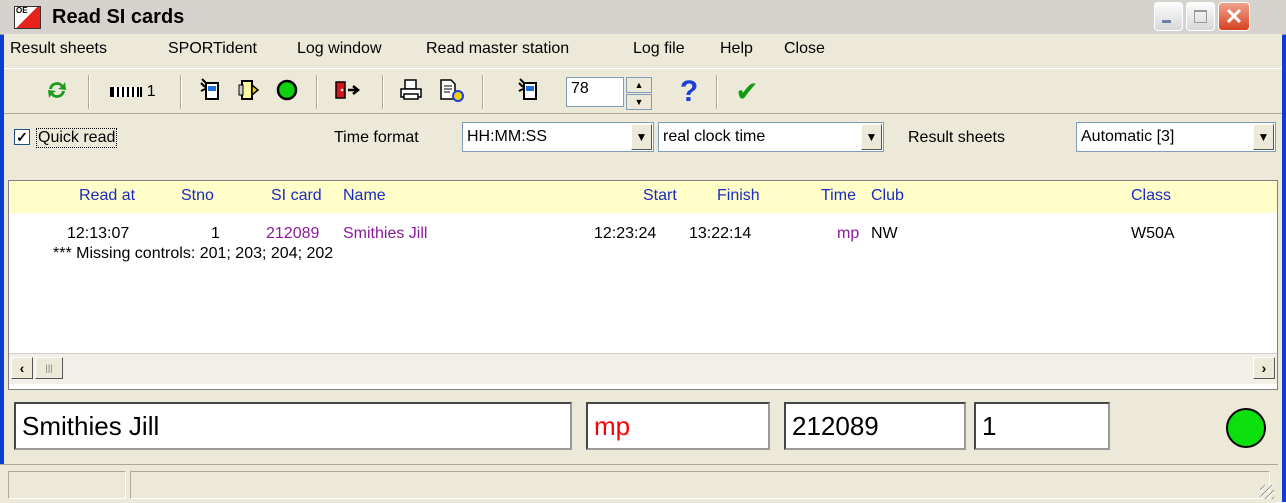 Image resolution: width=1286 pixels, height=503 pixels. I want to click on minimize-button, so click(1168, 16).